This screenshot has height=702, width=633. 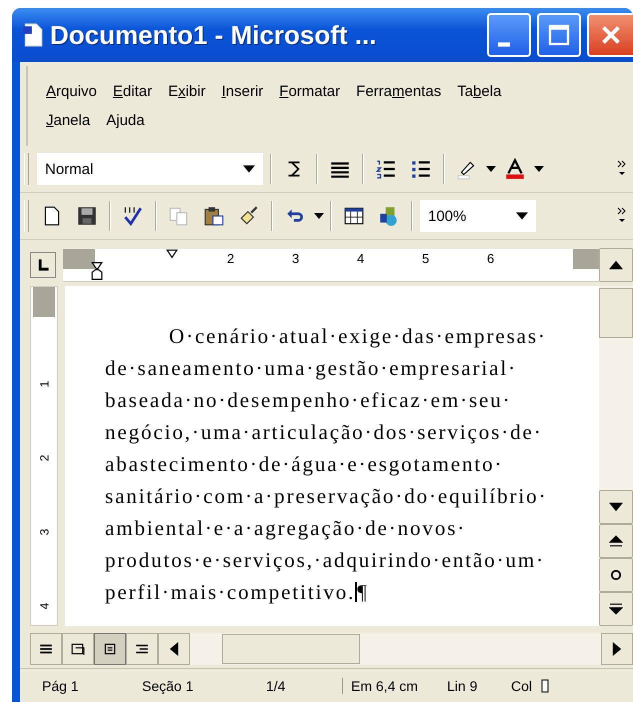 I want to click on status-text: Em 6,4 cm, so click(x=385, y=686).